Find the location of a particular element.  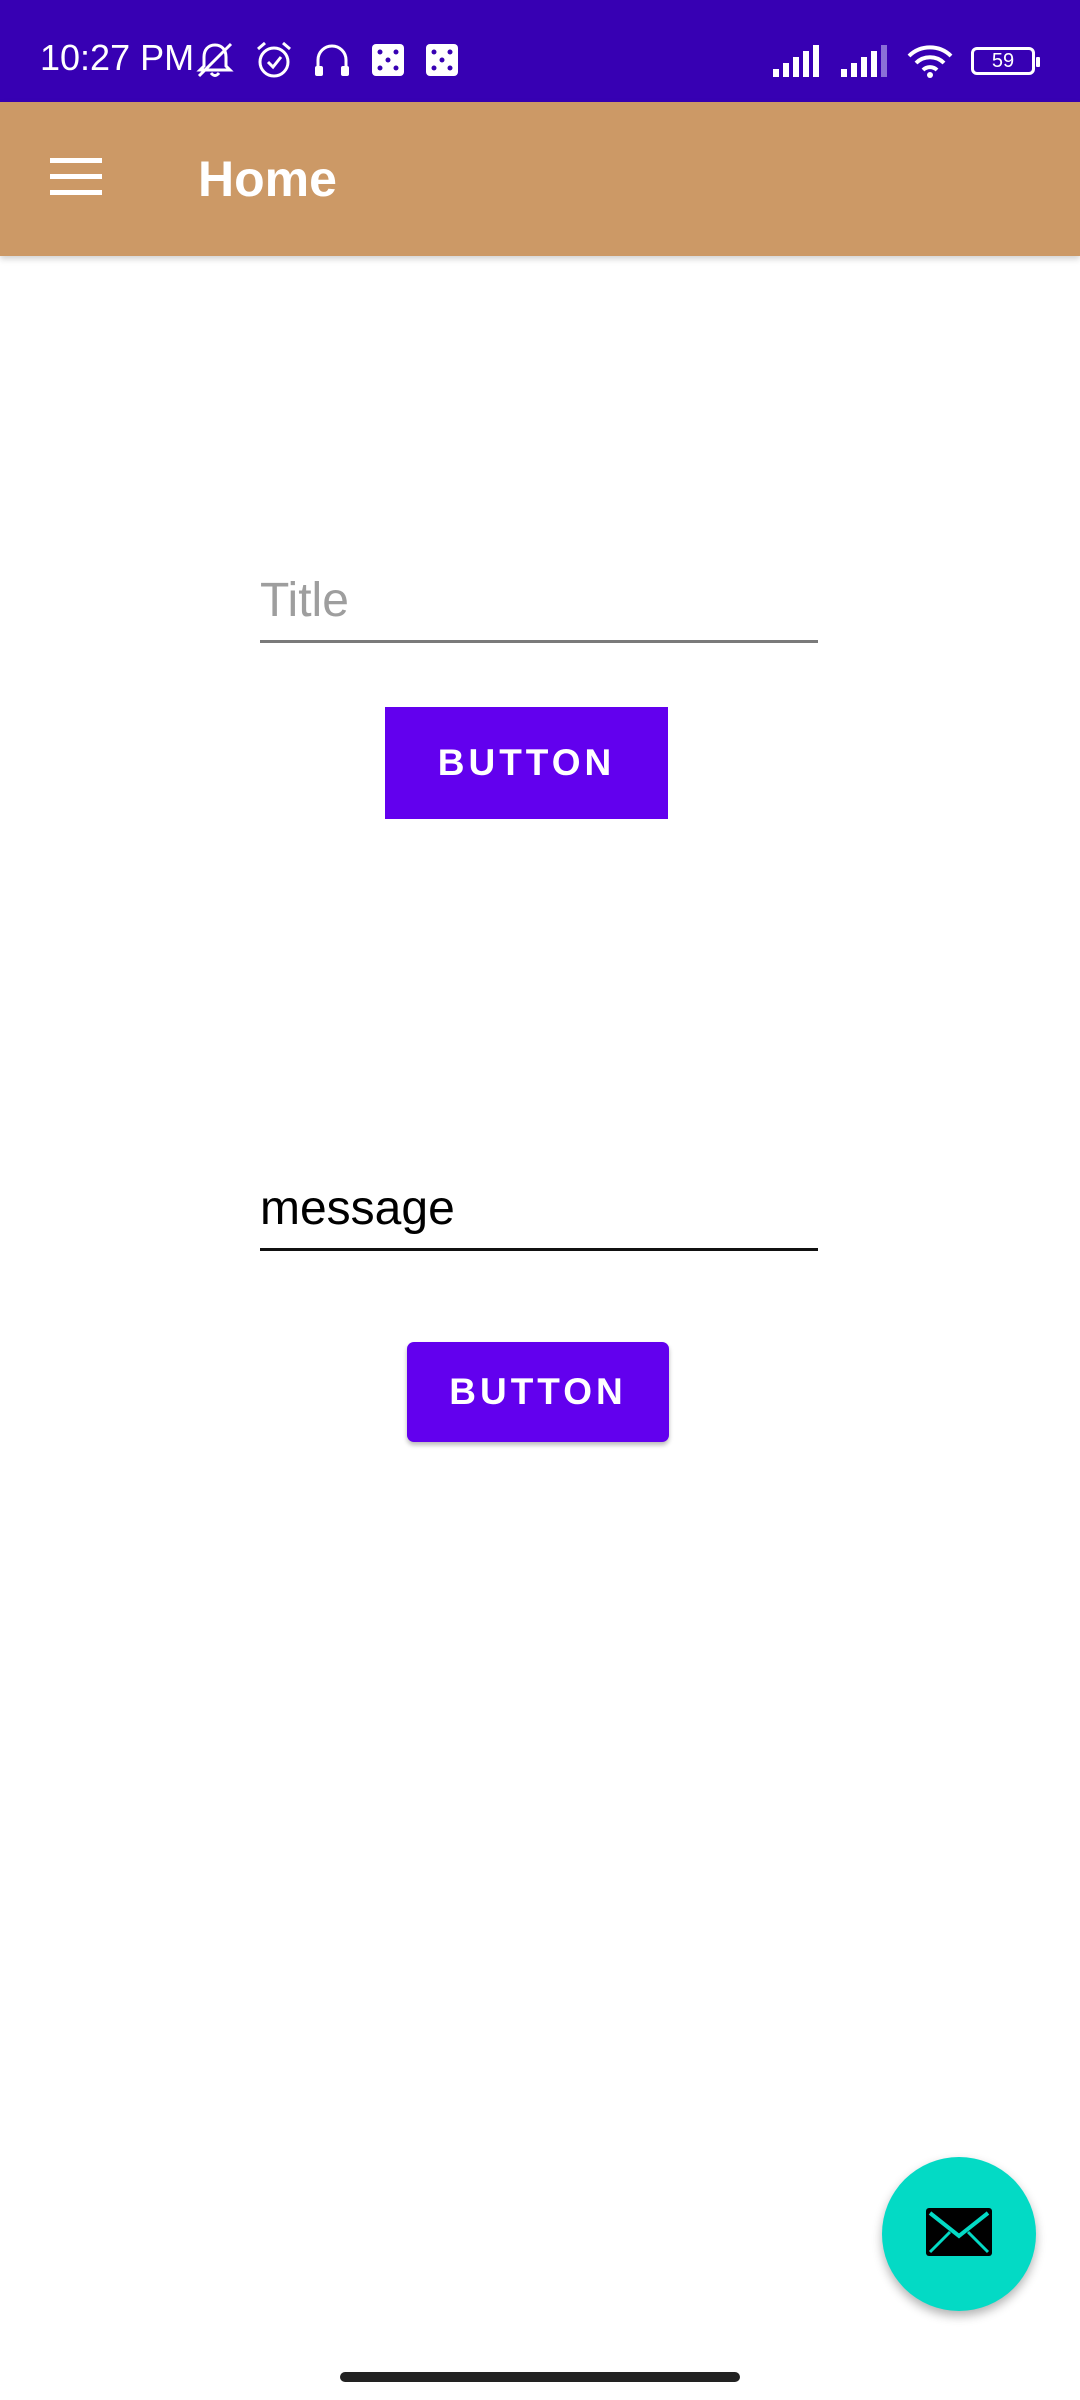

hamburger-menu-icon is located at coordinates (76, 179).